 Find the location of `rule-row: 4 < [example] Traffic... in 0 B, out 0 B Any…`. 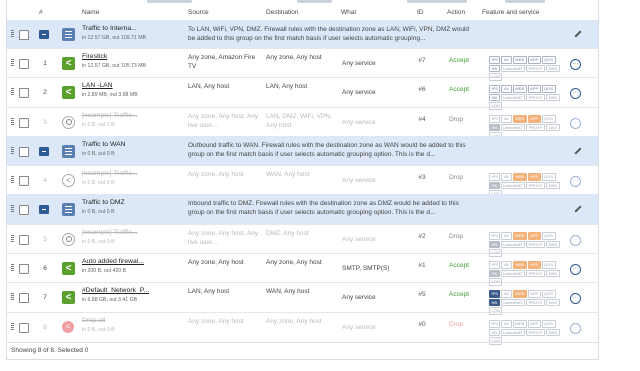

rule-row: 4 < [example] Traffic... in 0 B, out 0 B Any… is located at coordinates (302, 181).